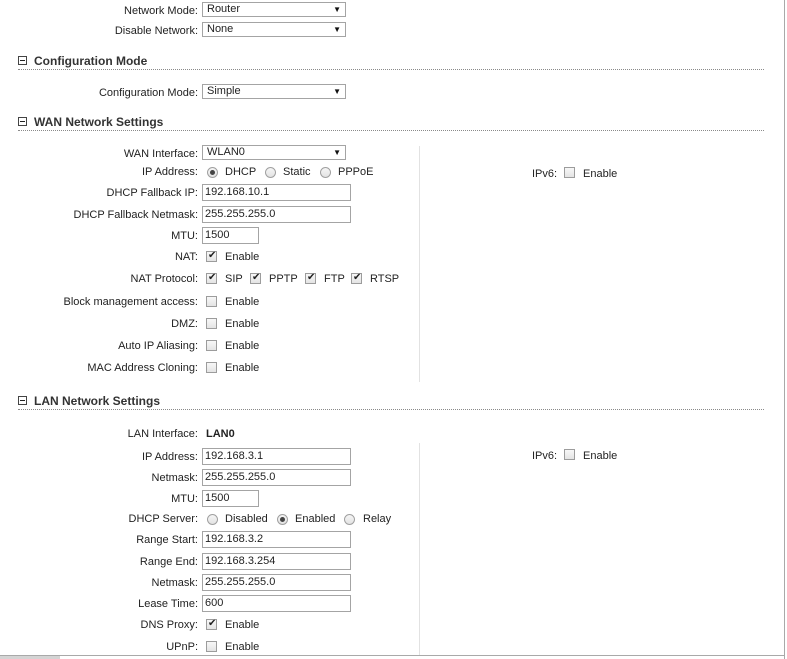 This screenshot has height=659, width=787. I want to click on nat-enable-label: Enable, so click(242, 257).